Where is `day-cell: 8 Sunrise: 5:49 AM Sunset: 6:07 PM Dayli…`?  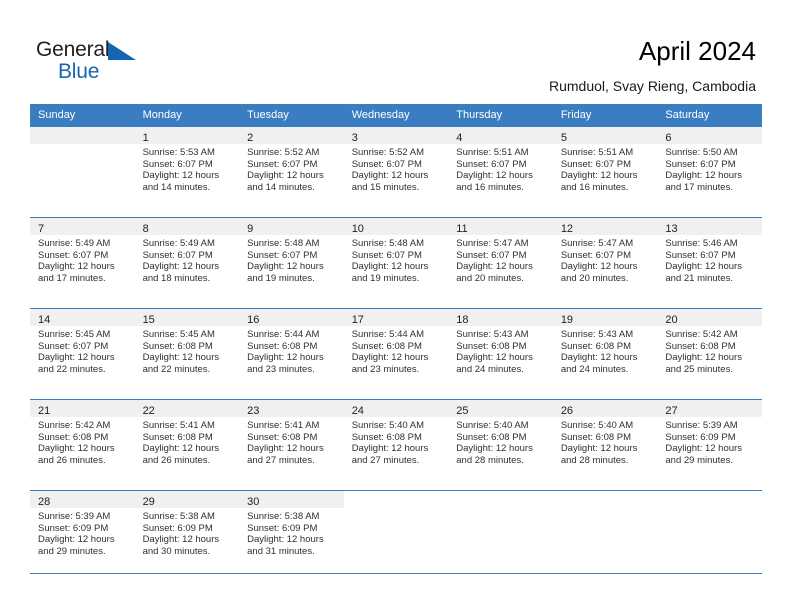
day-cell: 8 Sunrise: 5:49 AM Sunset: 6:07 PM Dayli… is located at coordinates (187, 263).